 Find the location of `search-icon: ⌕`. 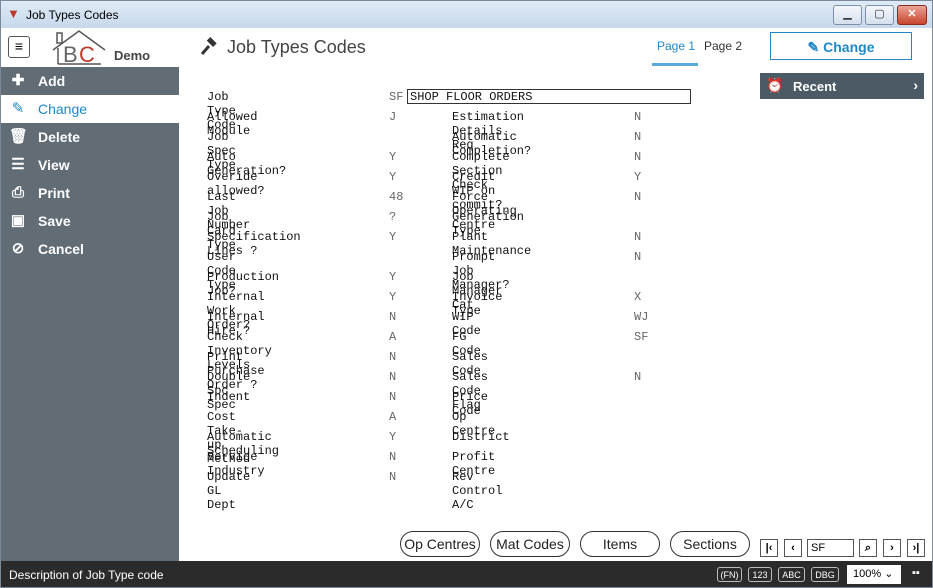

search-icon: ⌕ is located at coordinates (868, 548).